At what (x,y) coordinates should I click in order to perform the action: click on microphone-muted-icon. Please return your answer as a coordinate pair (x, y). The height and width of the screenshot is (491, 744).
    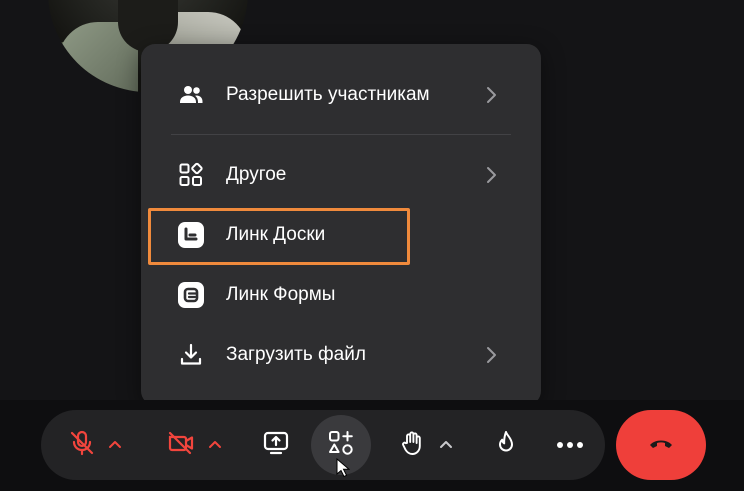
    Looking at the image, I should click on (82, 445).